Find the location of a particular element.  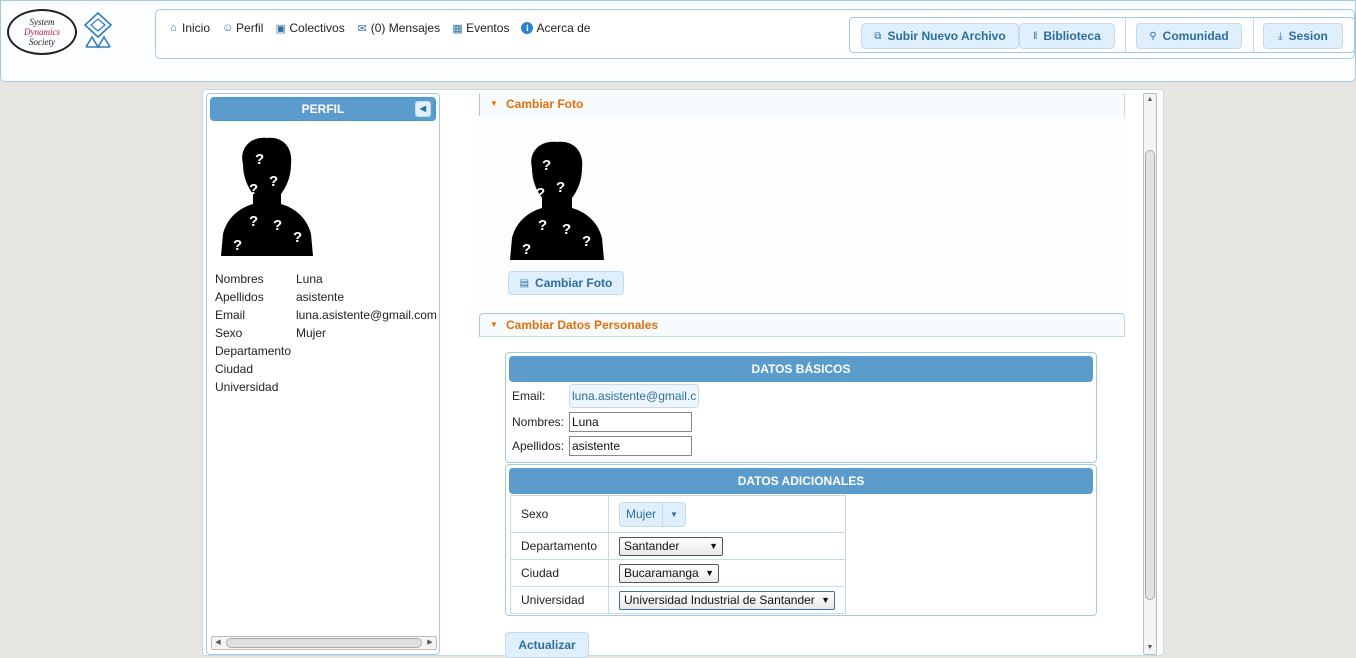

scroll-left-arrow-icon: ◀ is located at coordinates (218, 643).